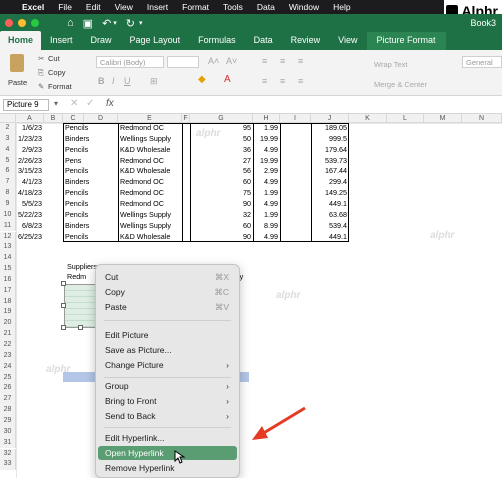 The height and width of the screenshot is (478, 502). Describe the element at coordinates (279, 423) in the screenshot. I see `annotation-arrow` at that location.